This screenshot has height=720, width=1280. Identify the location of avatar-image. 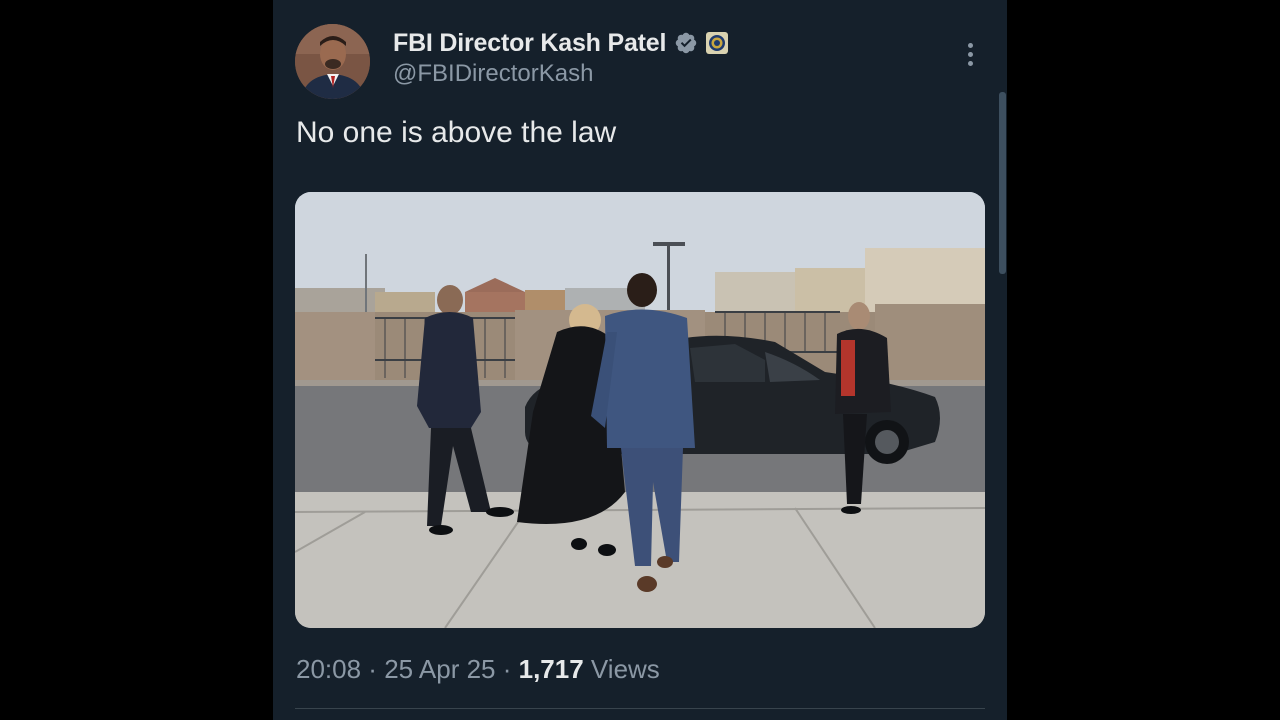
(332, 61).